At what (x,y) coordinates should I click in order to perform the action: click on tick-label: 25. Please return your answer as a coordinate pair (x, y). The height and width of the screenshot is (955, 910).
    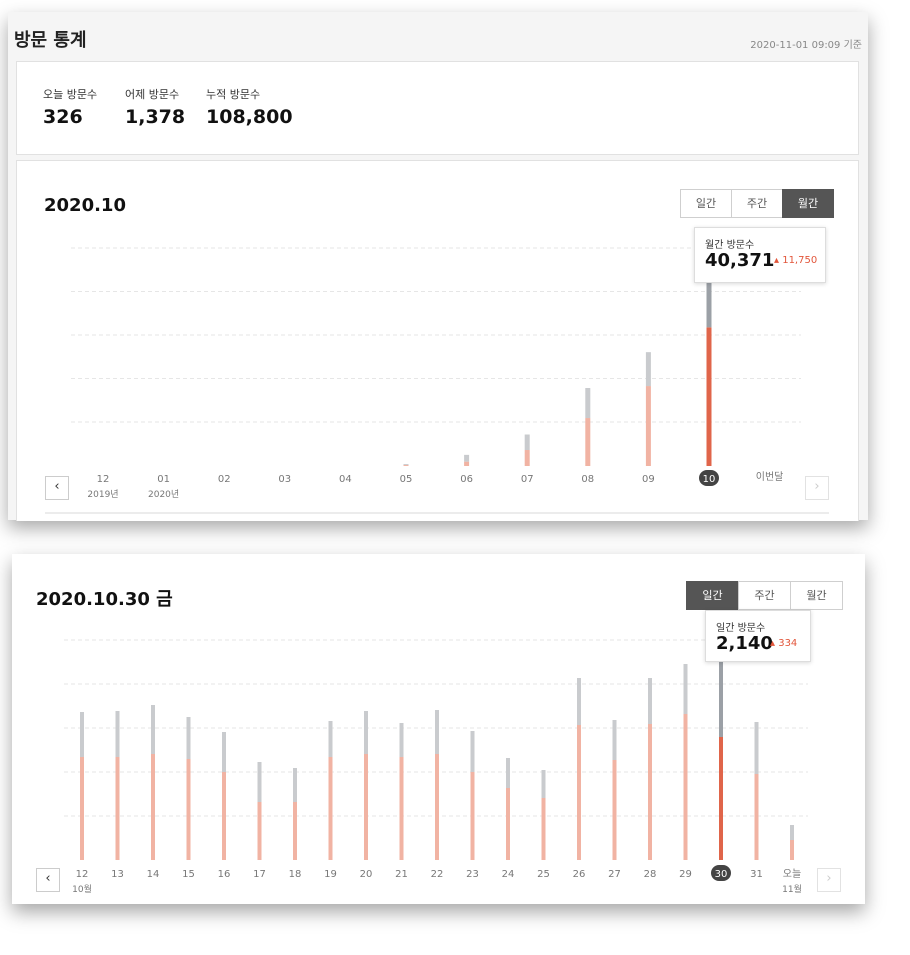
    Looking at the image, I should click on (543, 874).